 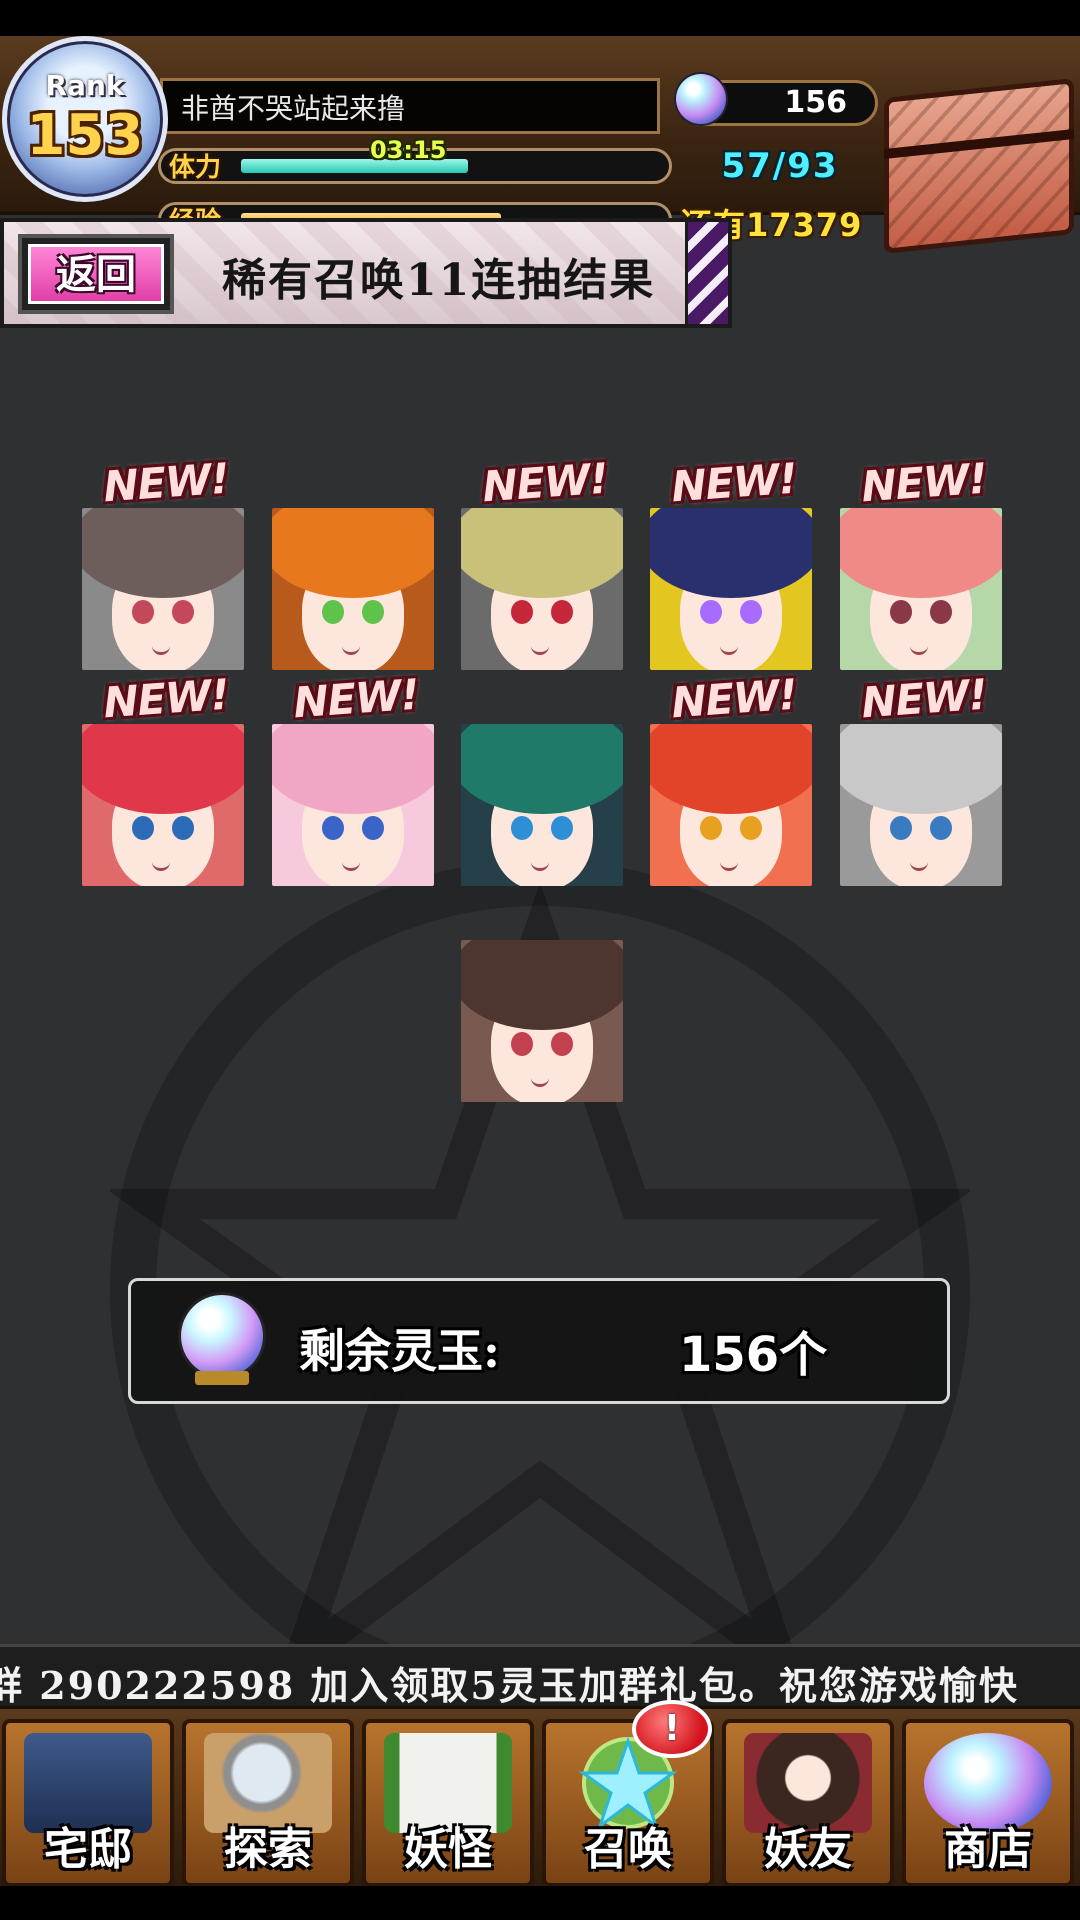 I want to click on rank-label: Rank, so click(x=85, y=85).